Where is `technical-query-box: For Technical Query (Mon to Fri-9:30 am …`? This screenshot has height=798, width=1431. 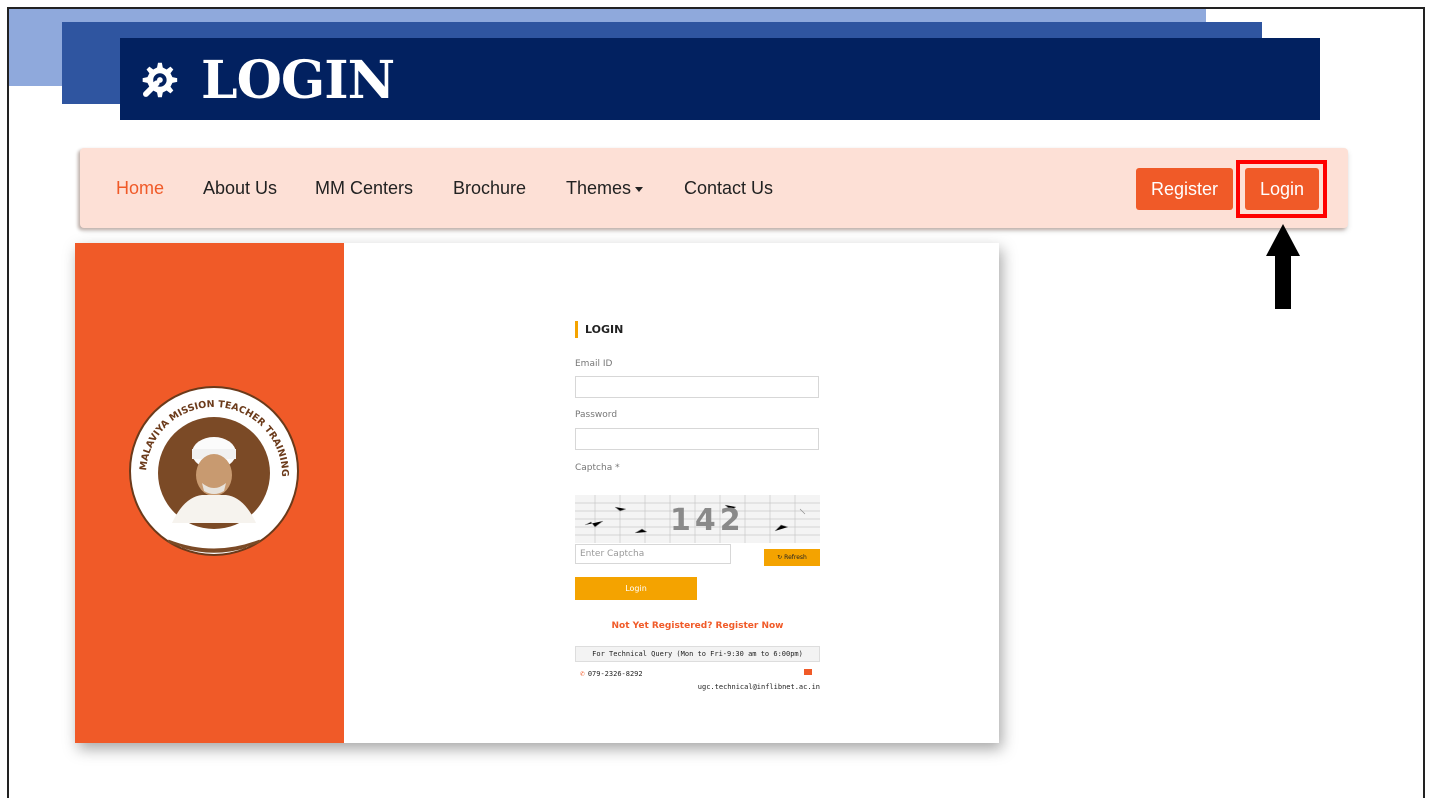
technical-query-box: For Technical Query (Mon to Fri-9:30 am … is located at coordinates (697, 654).